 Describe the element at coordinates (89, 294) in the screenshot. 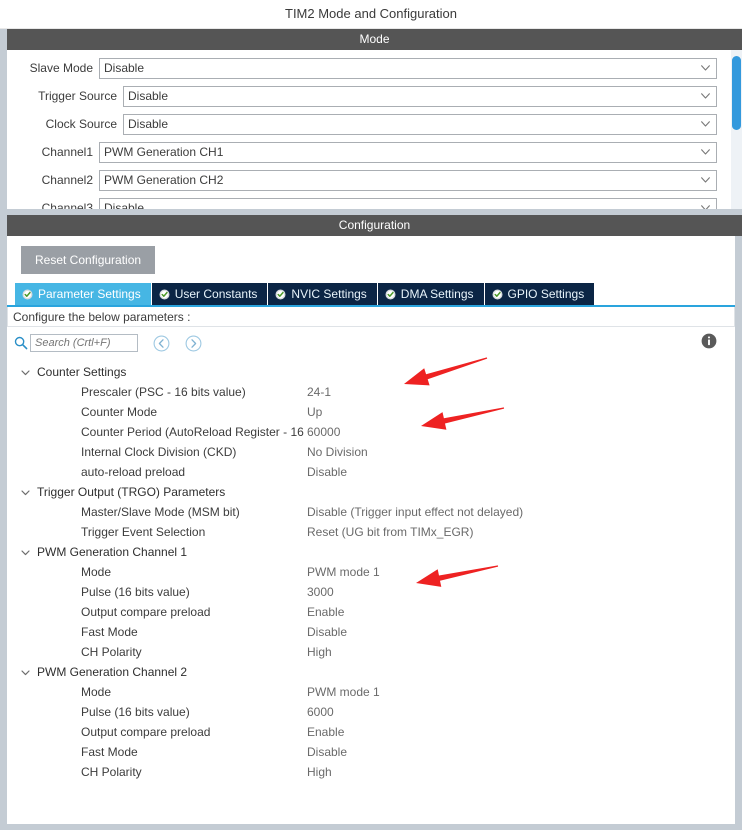

I see `tab-label: Parameter Settings` at that location.